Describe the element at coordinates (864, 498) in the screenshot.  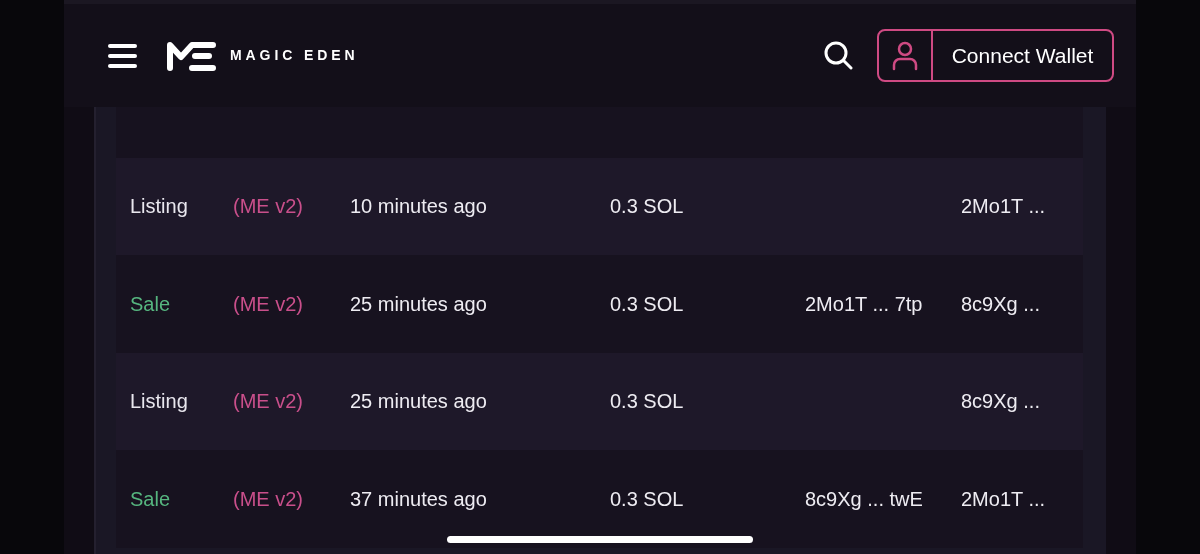
I see `buyer-address: 8c9Xg ... twE` at that location.